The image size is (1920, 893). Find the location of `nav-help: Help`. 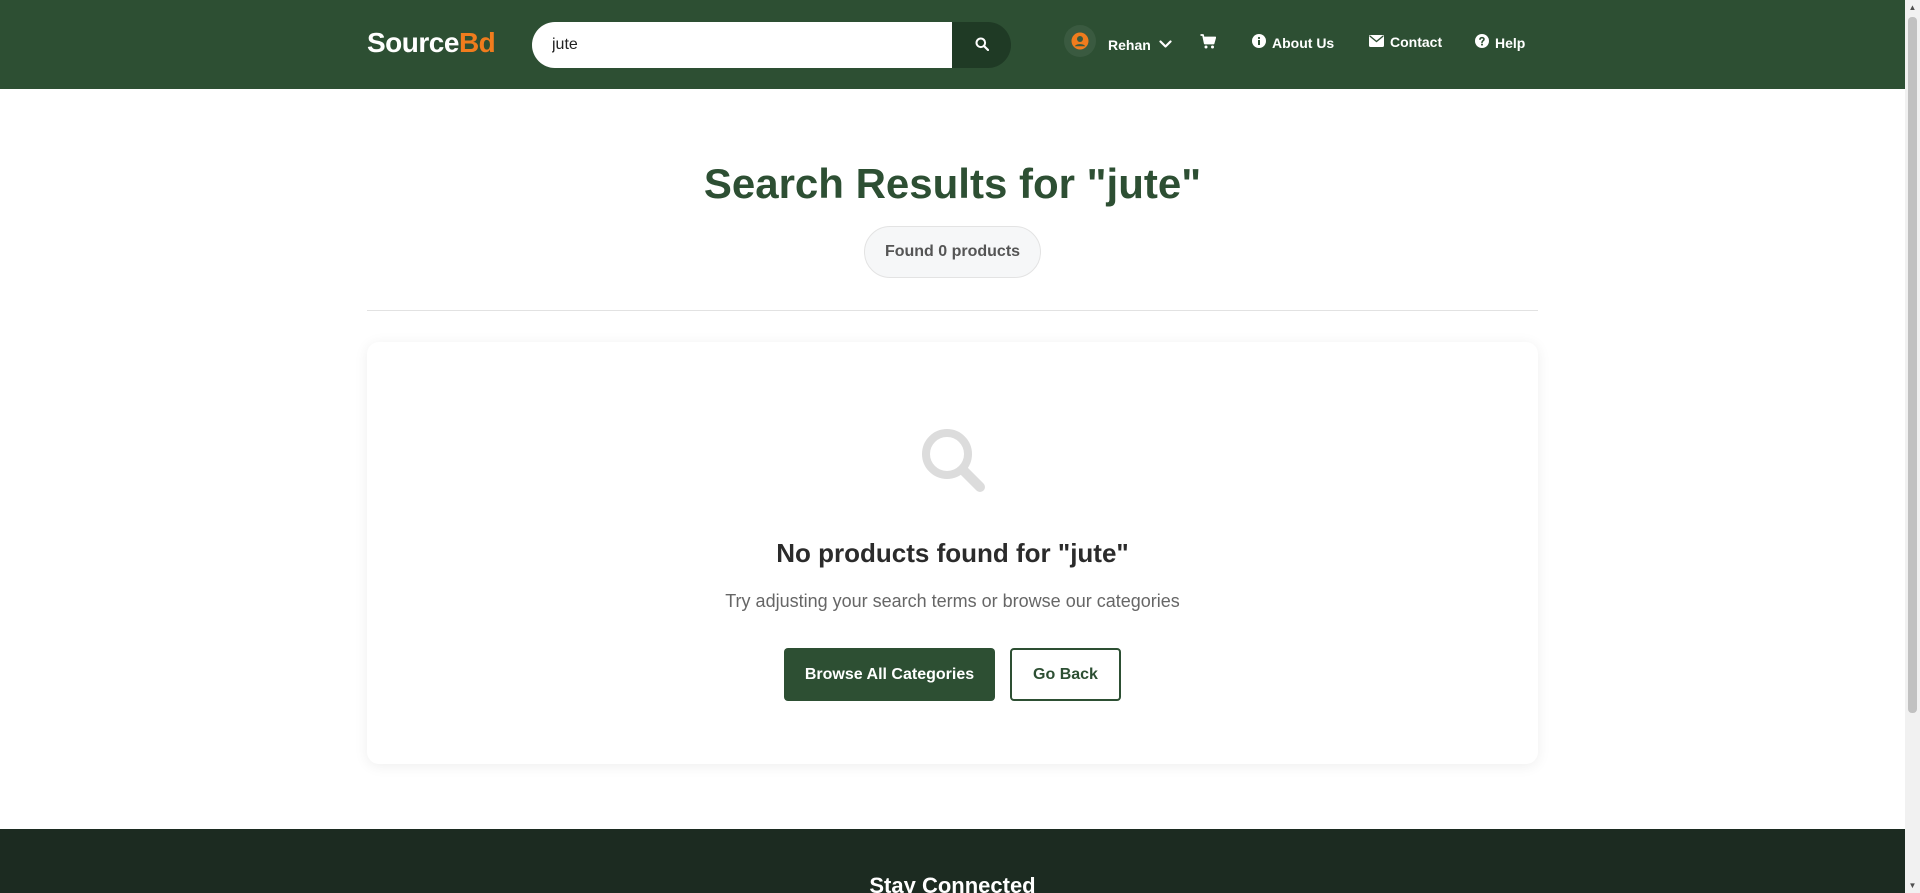

nav-help: Help is located at coordinates (1500, 42).